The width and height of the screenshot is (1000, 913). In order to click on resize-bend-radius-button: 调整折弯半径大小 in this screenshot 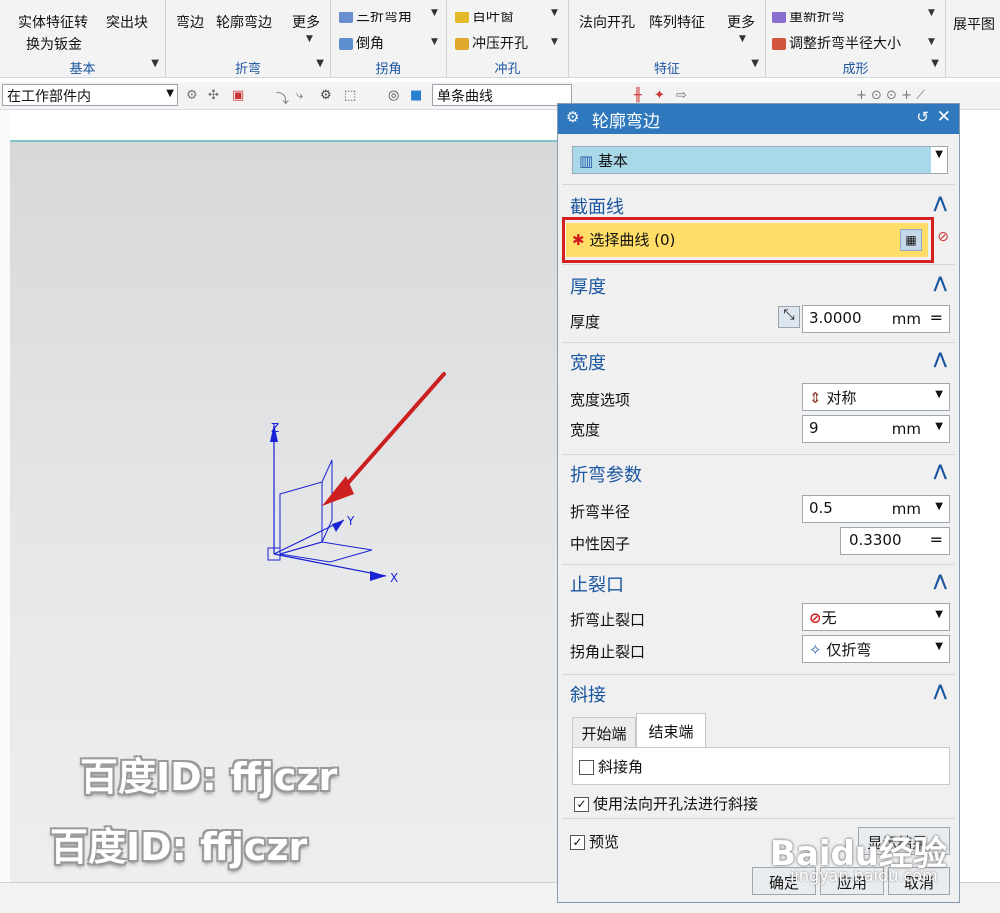, I will do `click(836, 43)`.